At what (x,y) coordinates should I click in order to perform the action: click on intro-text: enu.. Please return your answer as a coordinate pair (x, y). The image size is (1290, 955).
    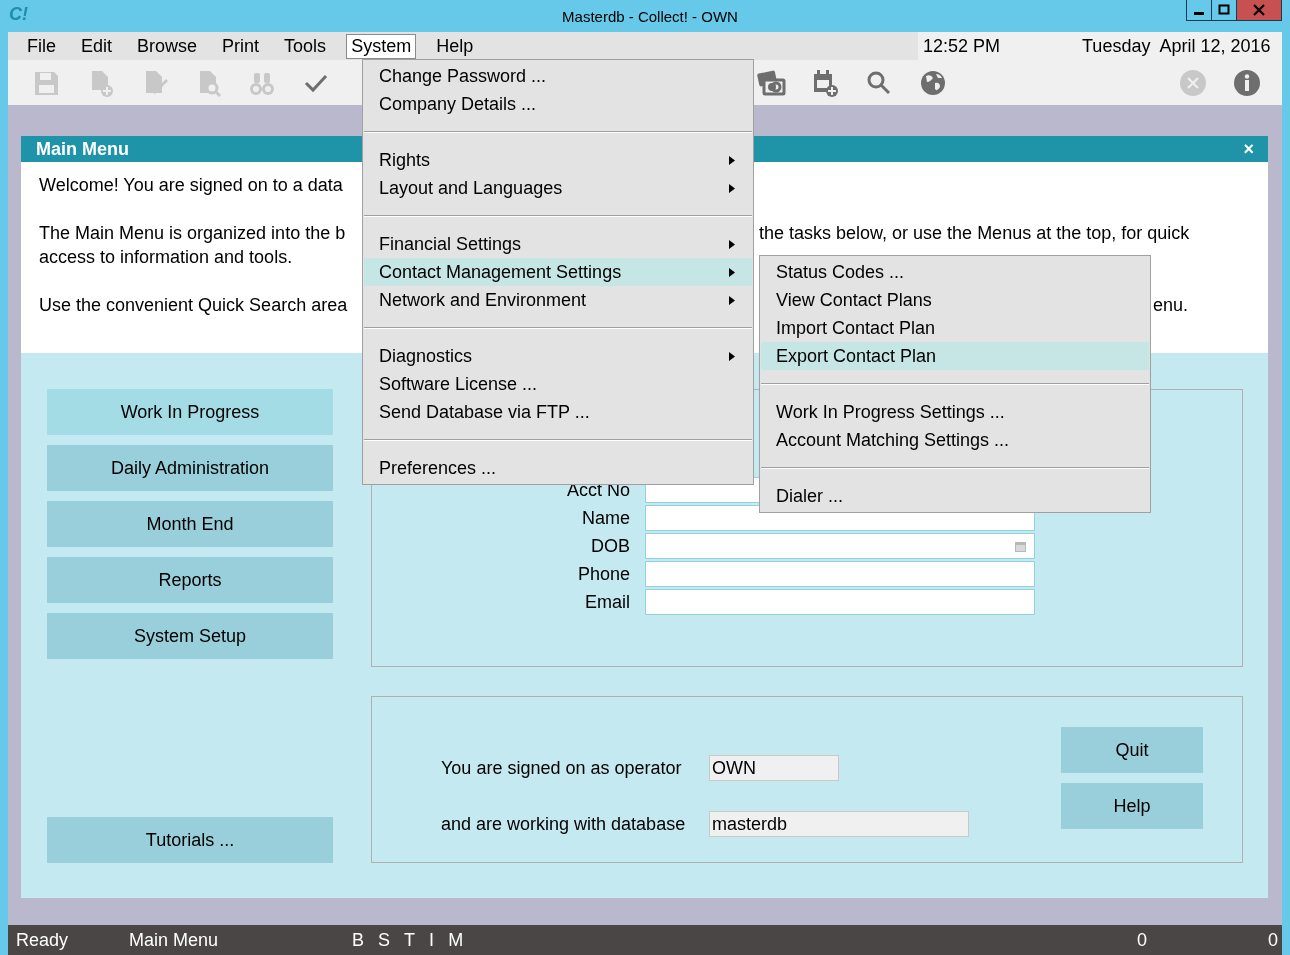
    Looking at the image, I should click on (1171, 305).